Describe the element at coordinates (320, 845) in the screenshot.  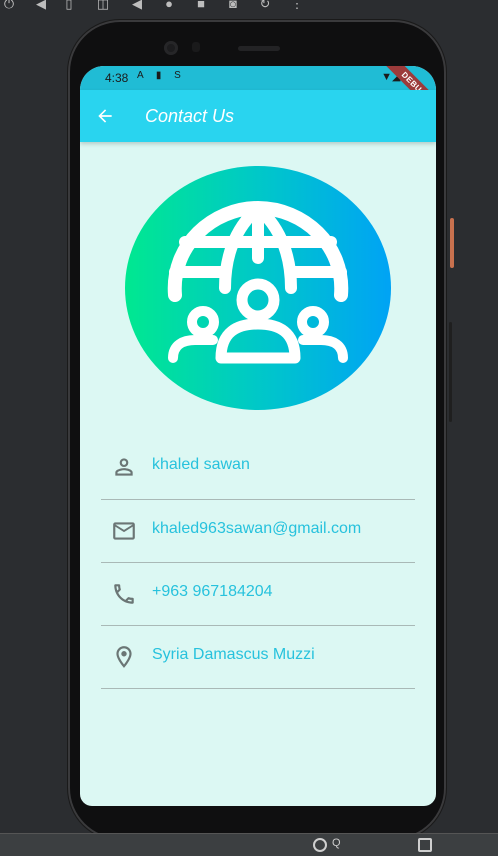
I see `search-icon` at that location.